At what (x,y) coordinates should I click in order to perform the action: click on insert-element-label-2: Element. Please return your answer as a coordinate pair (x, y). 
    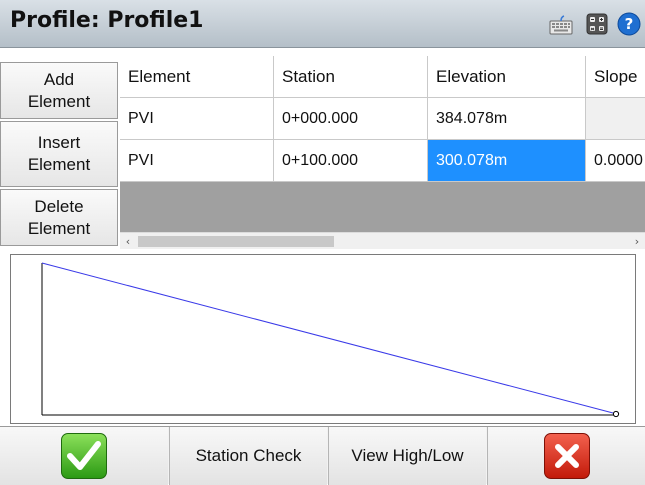
    Looking at the image, I should click on (59, 164).